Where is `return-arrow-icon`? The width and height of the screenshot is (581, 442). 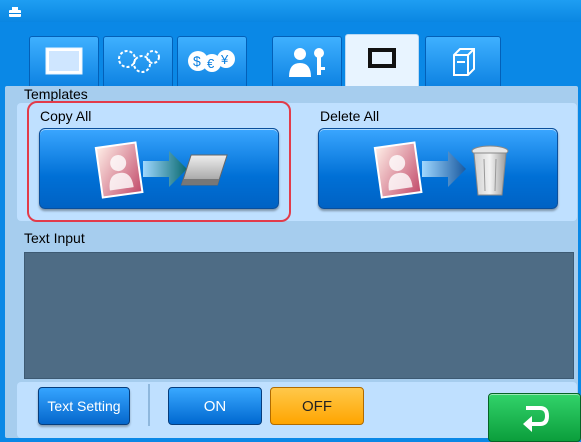 return-arrow-icon is located at coordinates (535, 419).